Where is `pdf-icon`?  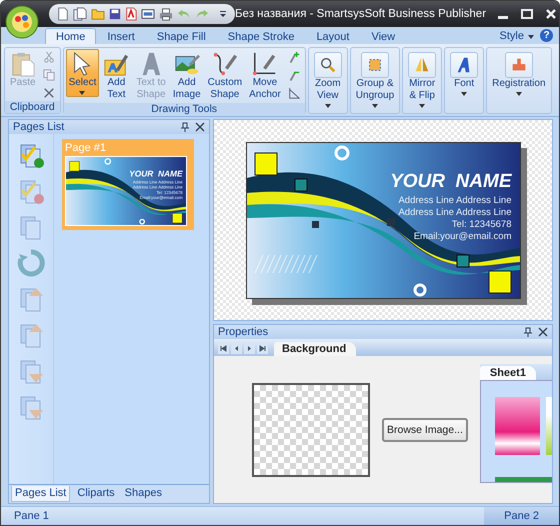 pdf-icon is located at coordinates (131, 14).